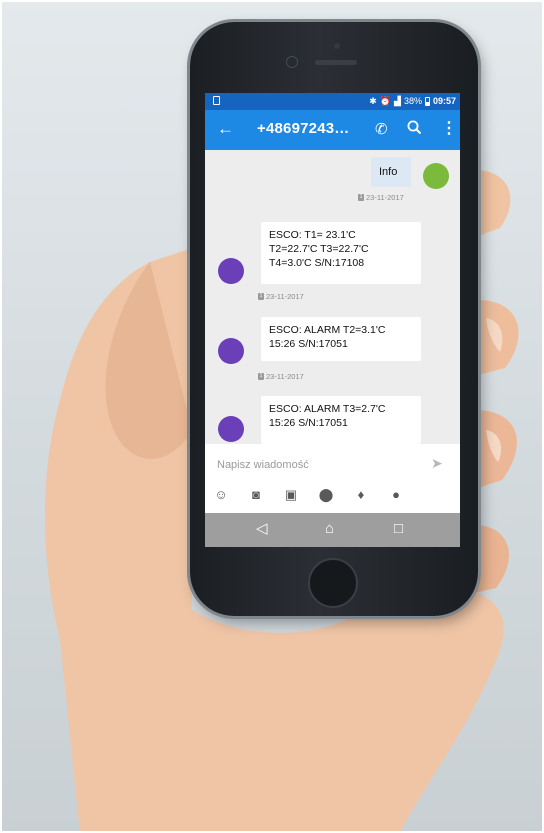 This screenshot has width=544, height=833. I want to click on message-bubble-incoming: ESCO: ALARM T2=3.1'C 15:26 S/N:17051, so click(341, 339).